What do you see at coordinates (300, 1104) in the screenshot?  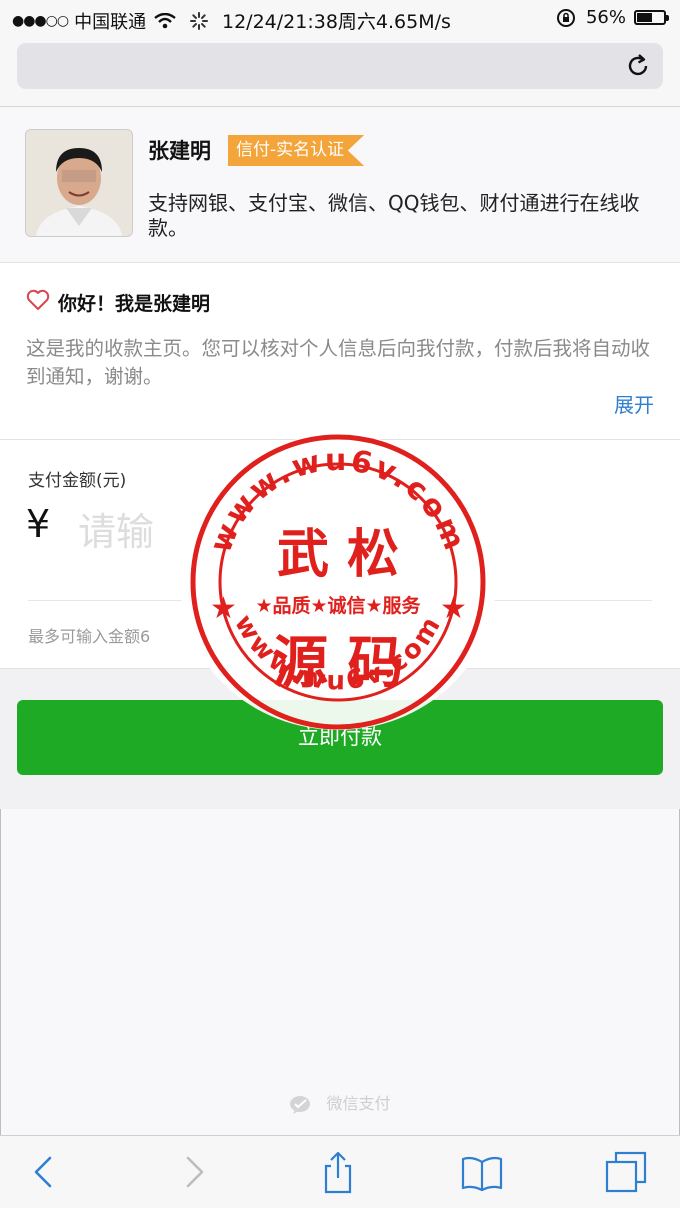 I see `wechat-pay-icon` at bounding box center [300, 1104].